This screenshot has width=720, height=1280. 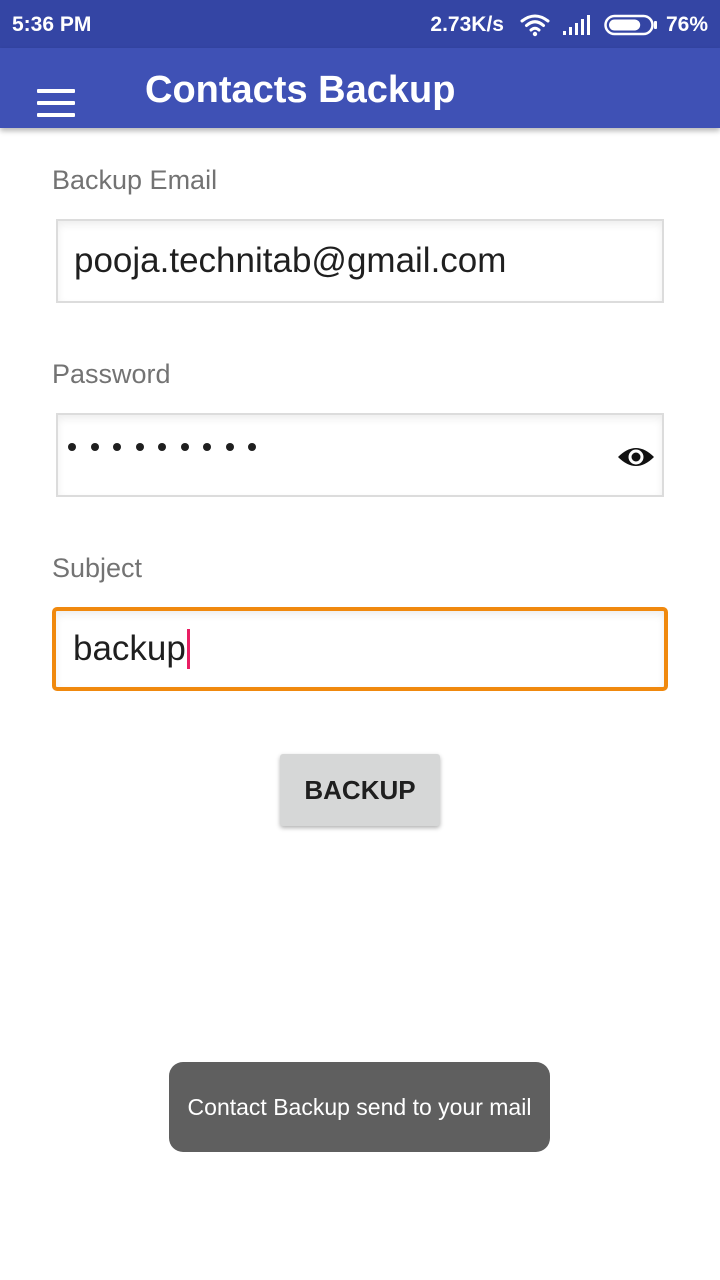 What do you see at coordinates (576, 25) in the screenshot?
I see `signal-icon` at bounding box center [576, 25].